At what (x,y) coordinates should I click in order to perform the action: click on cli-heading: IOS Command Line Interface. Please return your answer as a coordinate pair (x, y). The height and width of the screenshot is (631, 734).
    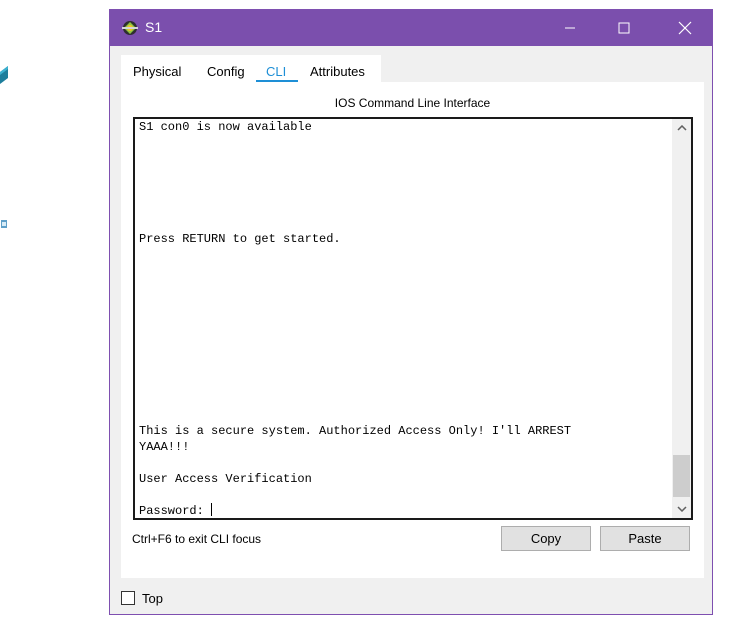
    Looking at the image, I should click on (412, 103).